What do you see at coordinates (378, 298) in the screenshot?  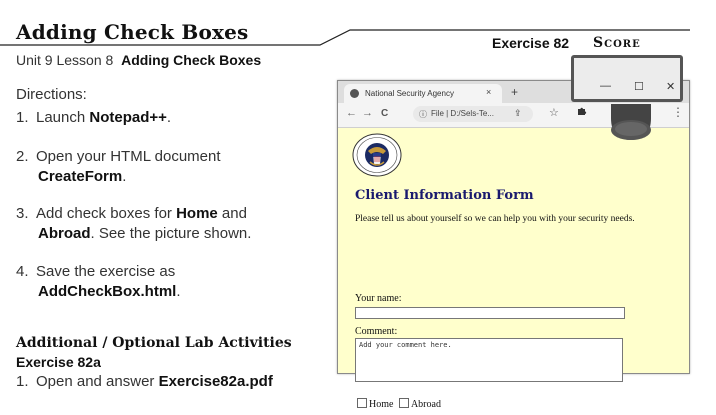 I see `name-label: Your name:` at bounding box center [378, 298].